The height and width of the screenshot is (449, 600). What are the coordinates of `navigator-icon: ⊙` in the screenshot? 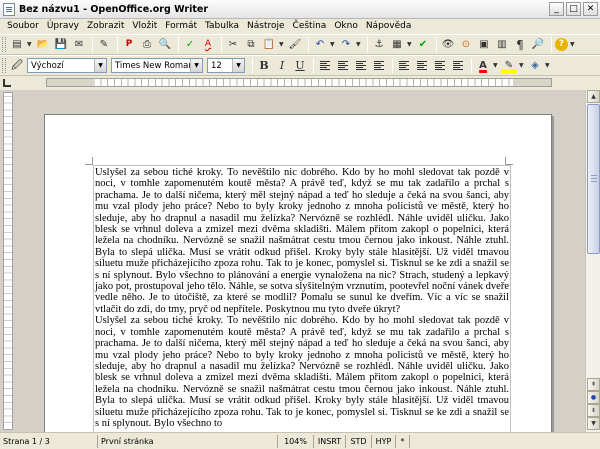 It's located at (466, 45).